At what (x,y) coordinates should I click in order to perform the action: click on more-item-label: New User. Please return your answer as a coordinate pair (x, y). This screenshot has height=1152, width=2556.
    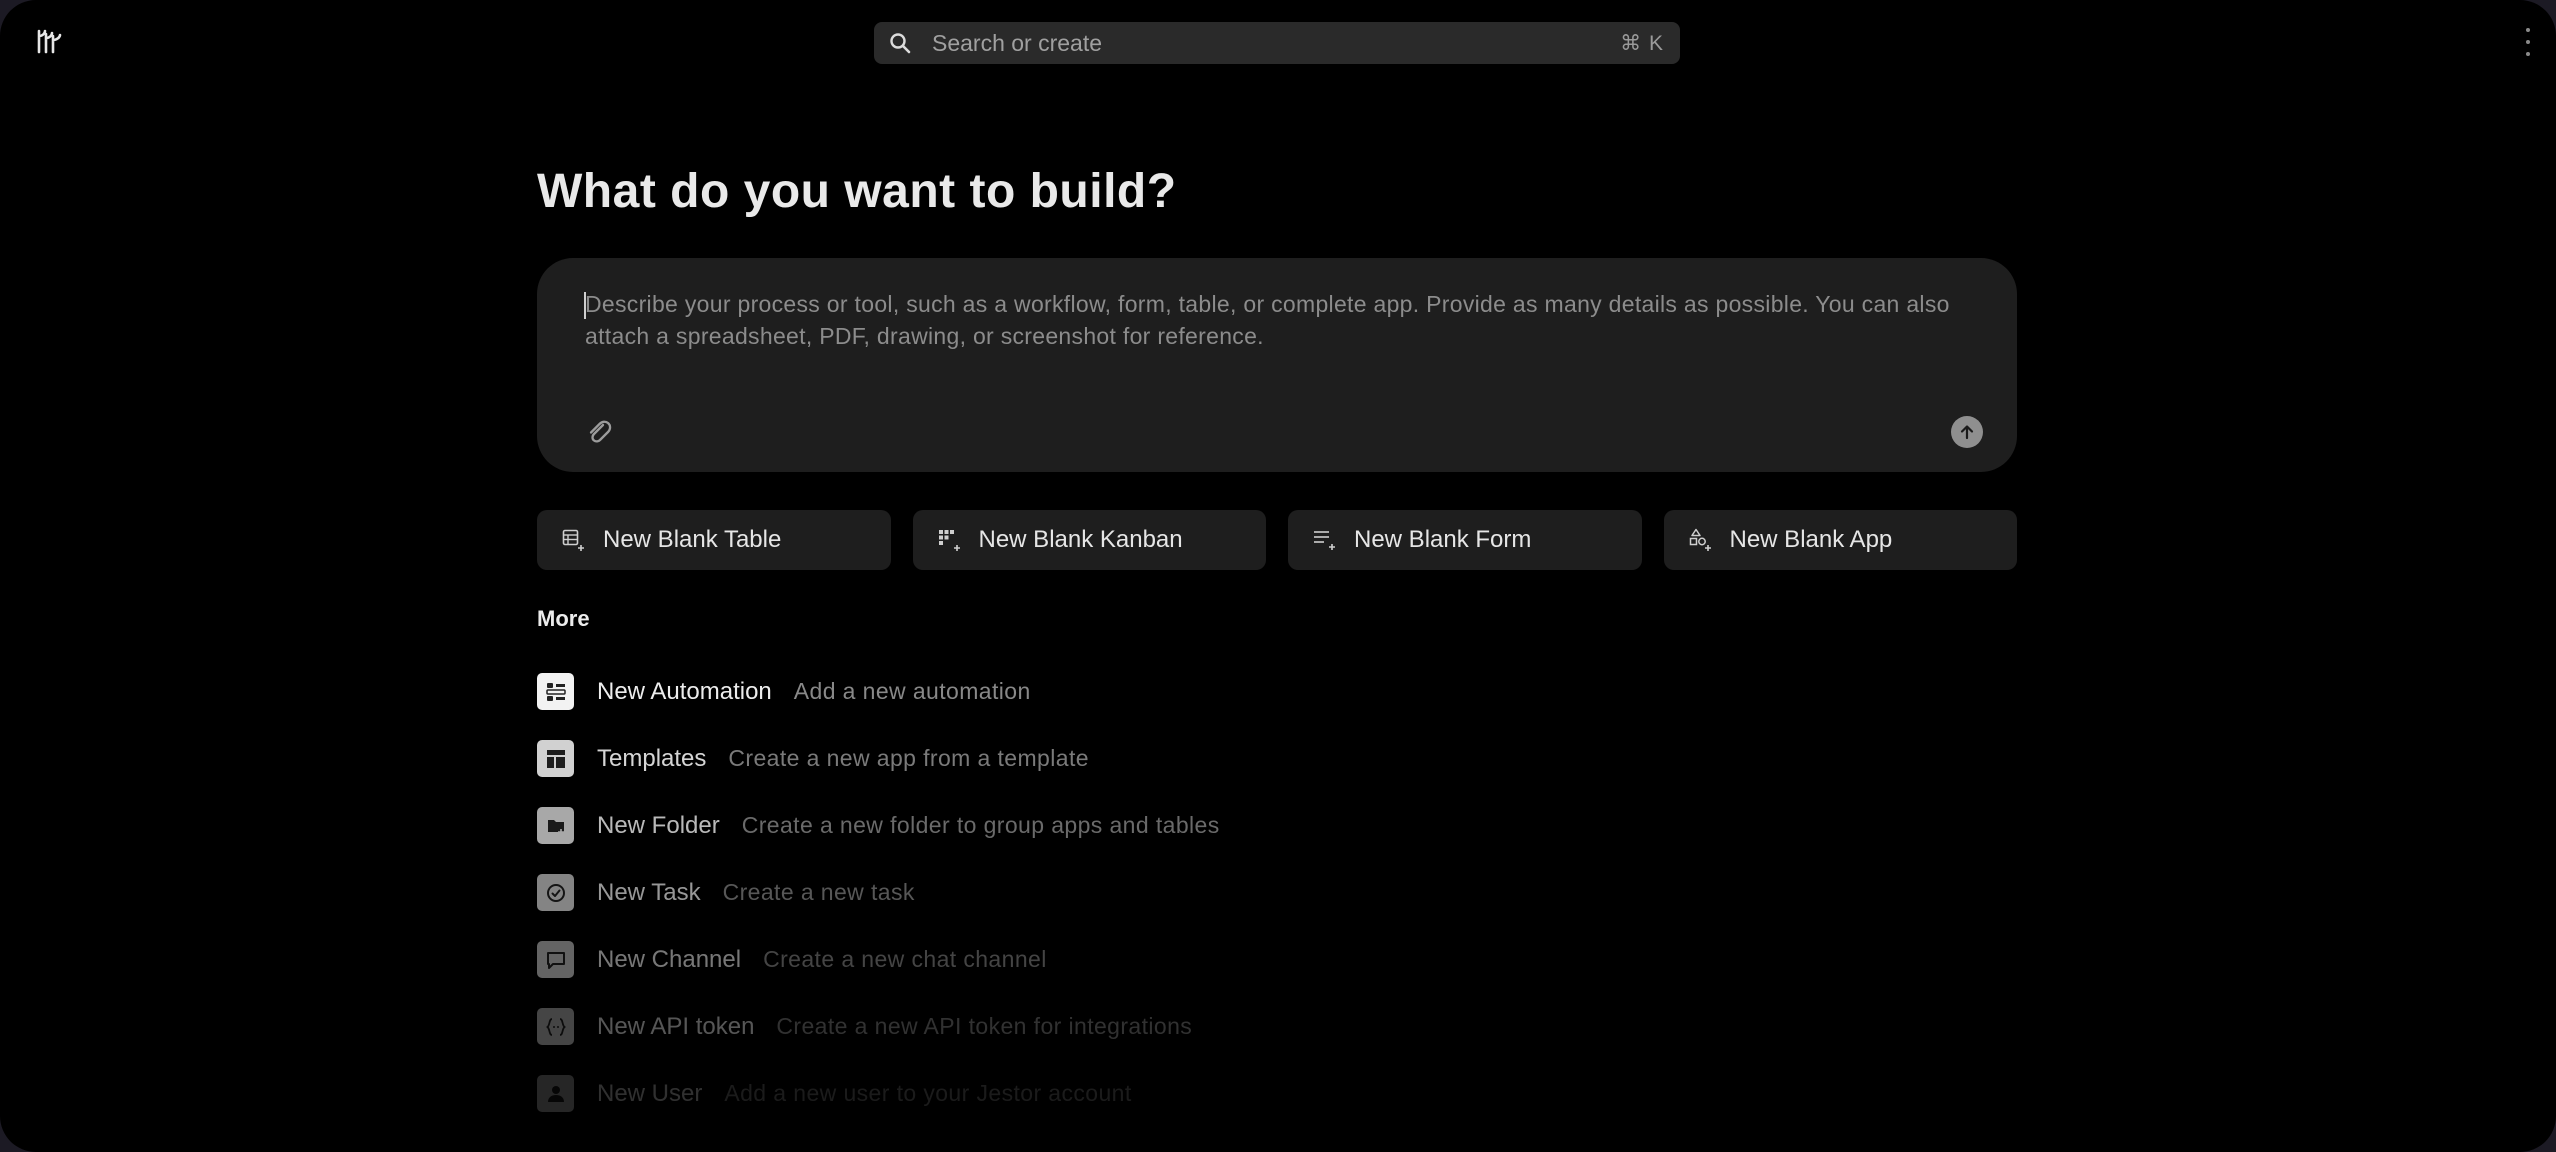
    Looking at the image, I should click on (650, 1093).